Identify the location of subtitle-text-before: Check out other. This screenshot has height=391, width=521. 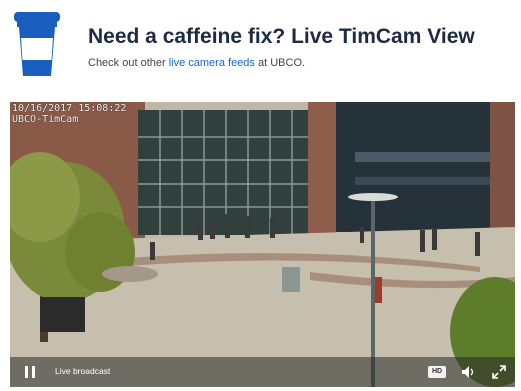
(128, 63).